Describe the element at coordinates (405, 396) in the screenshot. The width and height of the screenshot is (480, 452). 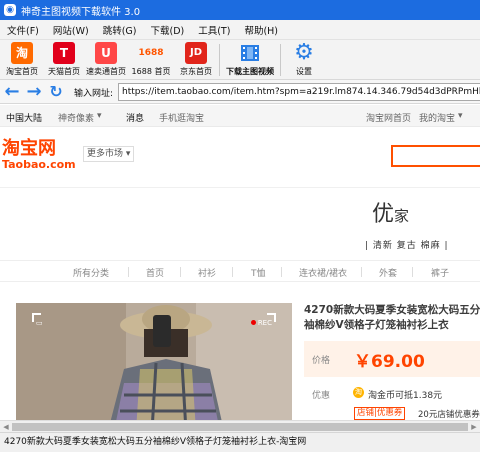
I see `promo-text: 淘金币可抵1.38元` at that location.